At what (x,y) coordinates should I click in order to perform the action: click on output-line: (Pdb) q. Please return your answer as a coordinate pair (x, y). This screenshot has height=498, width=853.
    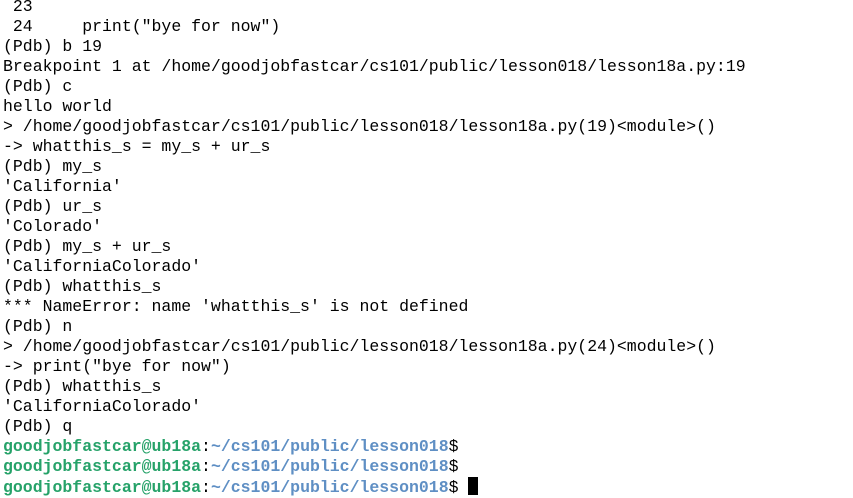
    Looking at the image, I should click on (38, 426).